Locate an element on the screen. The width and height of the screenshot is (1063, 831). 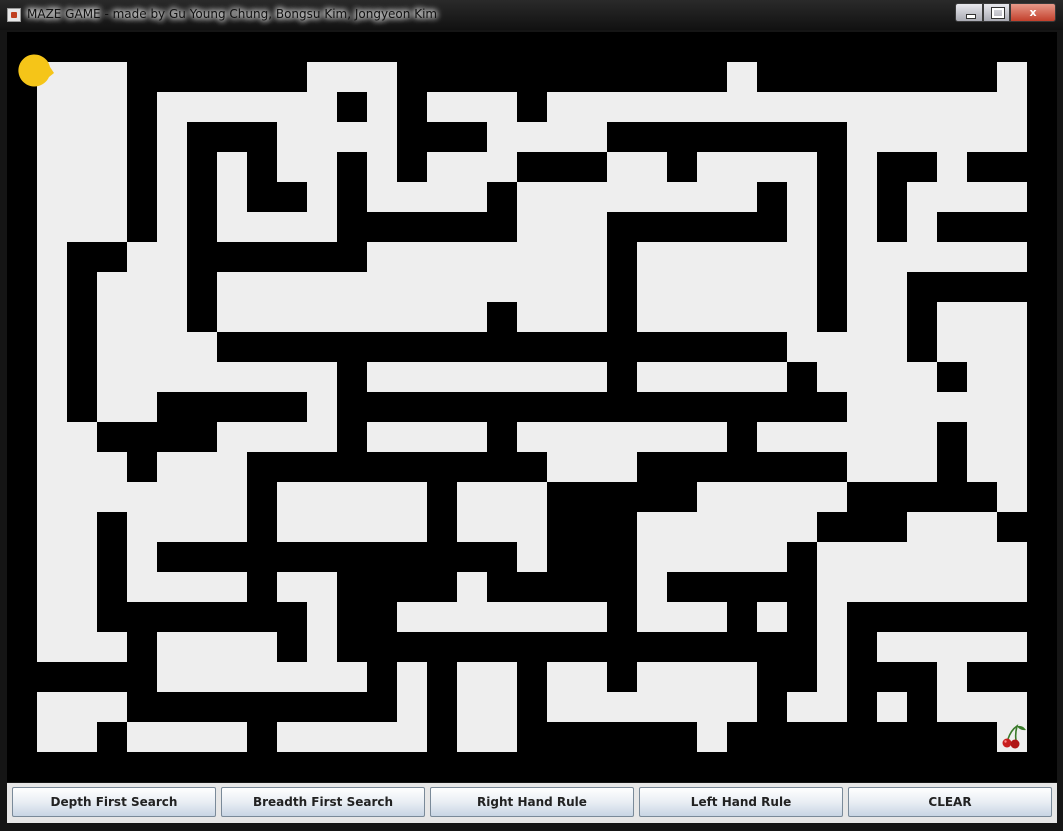
java-app-icon is located at coordinates (14, 15).